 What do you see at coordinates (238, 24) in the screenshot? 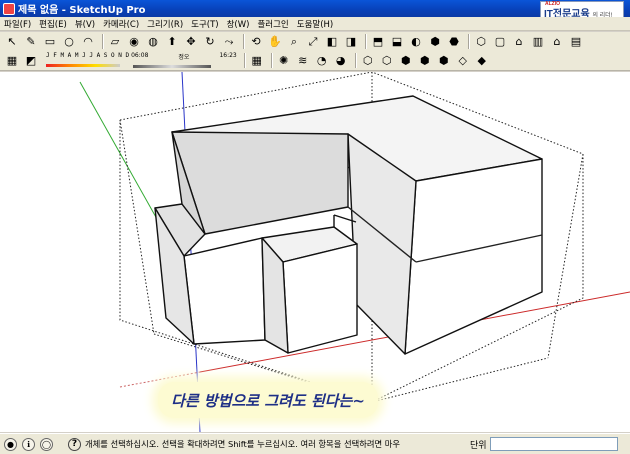
I see `menu-window: 창(W)` at bounding box center [238, 24].